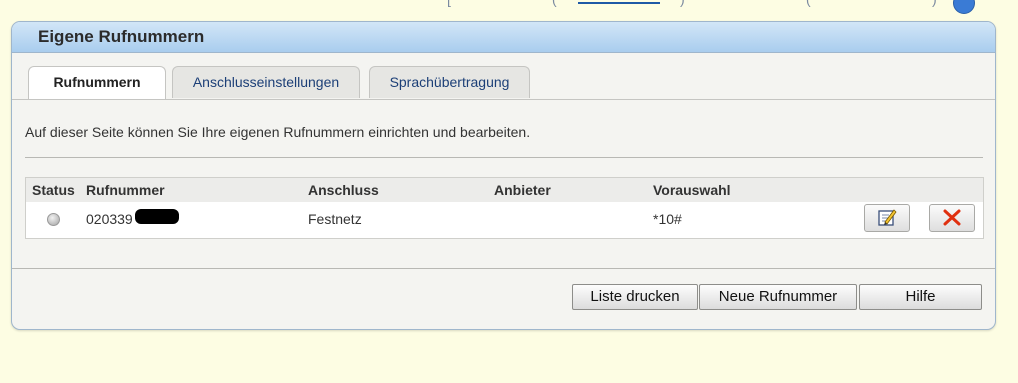 Image resolution: width=1018 pixels, height=383 pixels. What do you see at coordinates (449, 3) in the screenshot?
I see `nav-fragment: [` at bounding box center [449, 3].